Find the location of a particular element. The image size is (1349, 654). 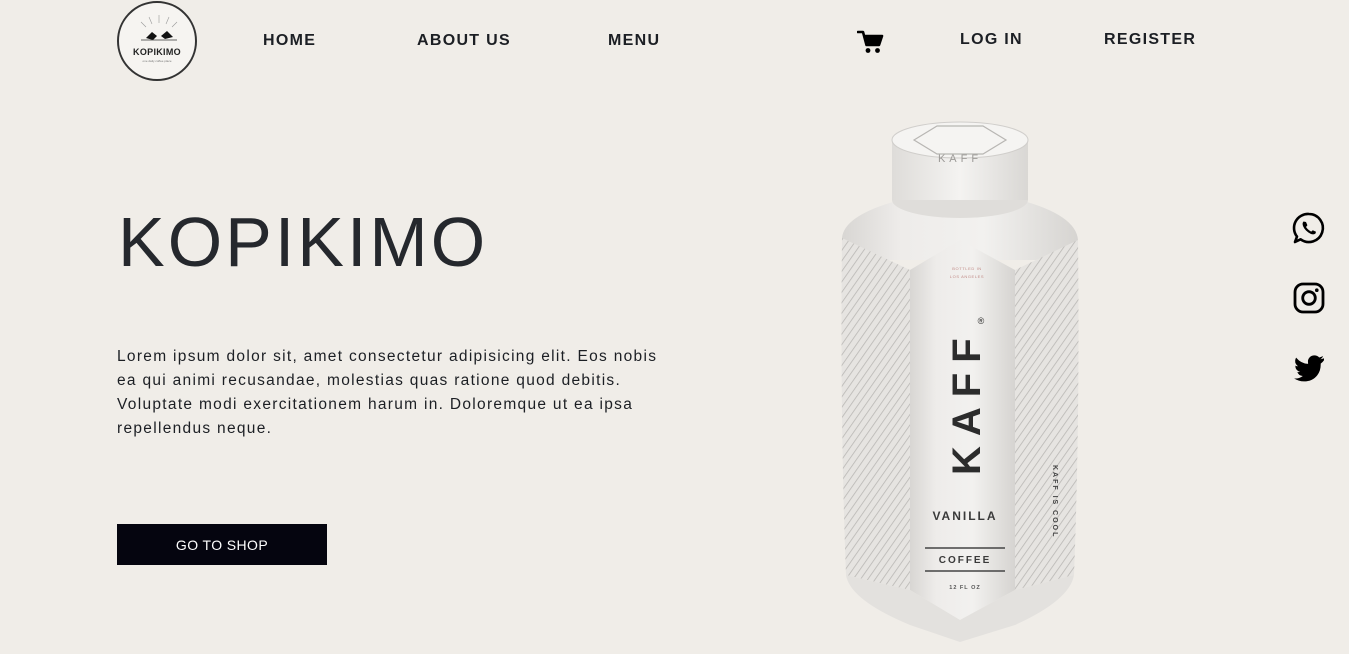

logo-subtext: one daily coffee place is located at coordinates (157, 61).